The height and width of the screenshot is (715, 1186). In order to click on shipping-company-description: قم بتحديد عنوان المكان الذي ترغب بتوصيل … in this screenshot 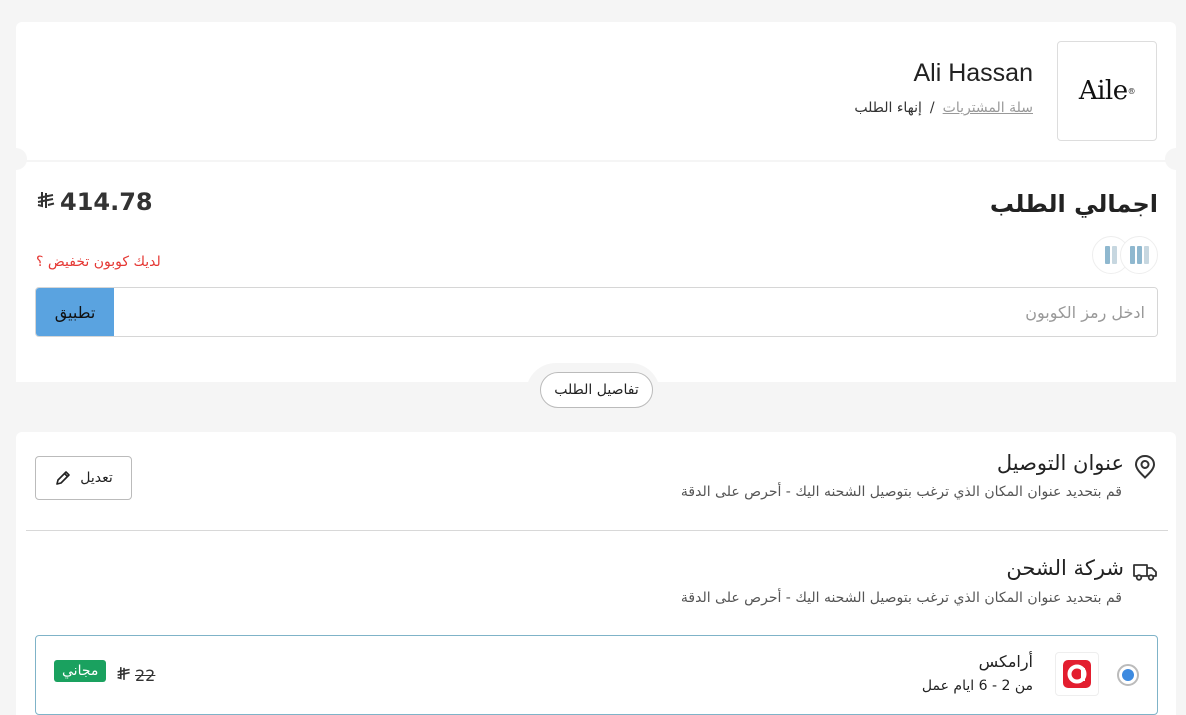, I will do `click(901, 598)`.